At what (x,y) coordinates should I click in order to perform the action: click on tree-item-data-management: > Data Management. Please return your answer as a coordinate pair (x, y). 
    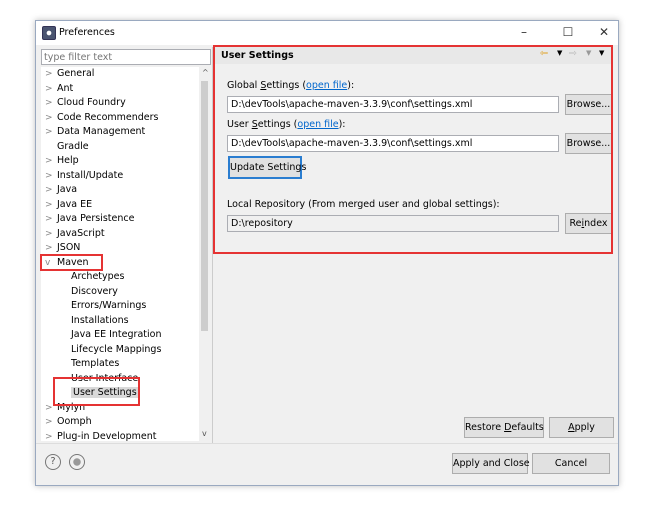
    Looking at the image, I should click on (95, 132).